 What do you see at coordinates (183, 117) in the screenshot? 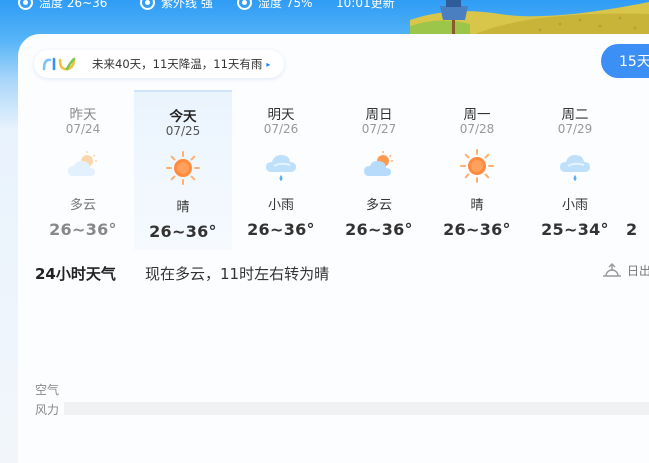
I see `day-name: 今天` at bounding box center [183, 117].